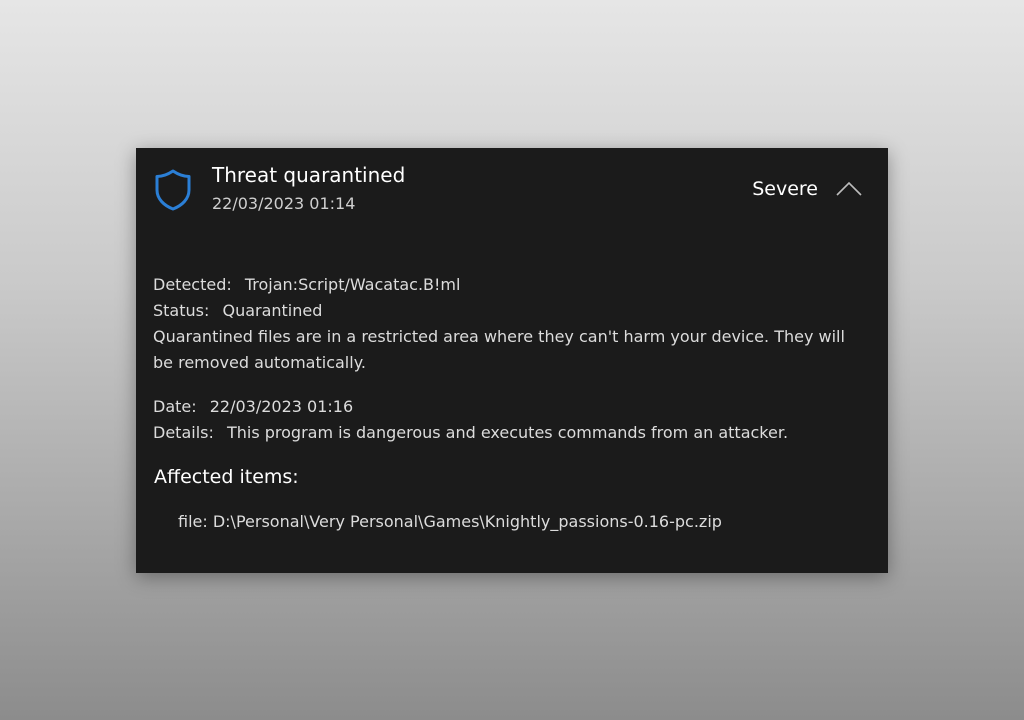 The height and width of the screenshot is (720, 1024). What do you see at coordinates (509, 311) in the screenshot?
I see `status-row: Status: Quarantined` at bounding box center [509, 311].